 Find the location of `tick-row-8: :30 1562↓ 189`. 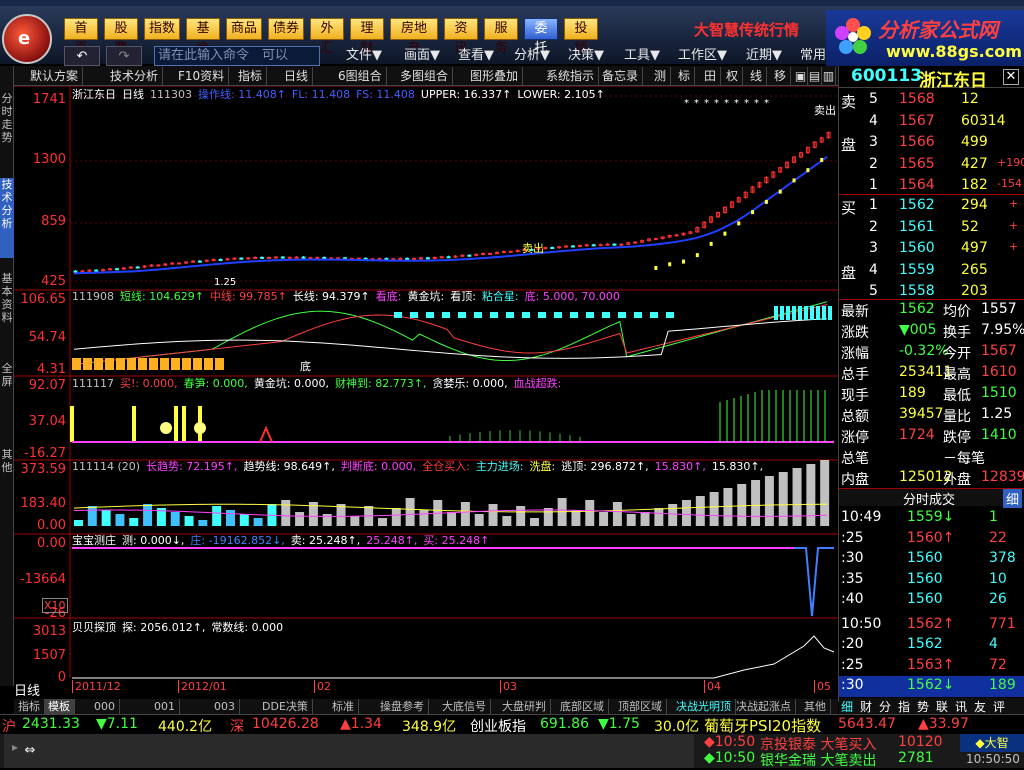

tick-row-8: :30 1562↓ 189 is located at coordinates (931, 686).